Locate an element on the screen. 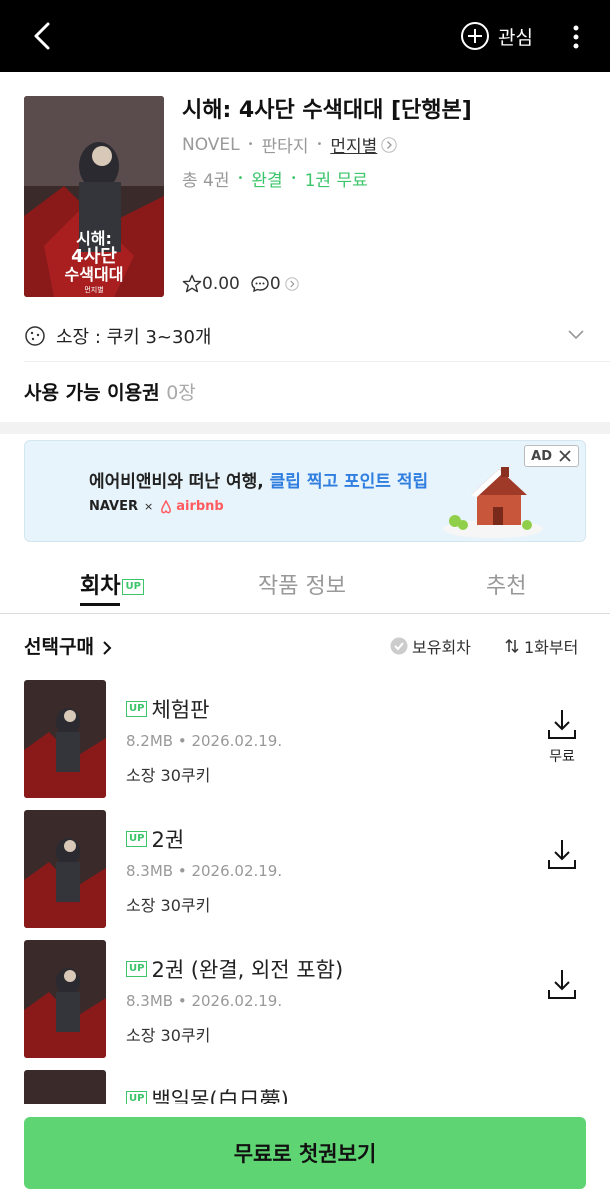  sort-label: 1화부터 is located at coordinates (551, 647).